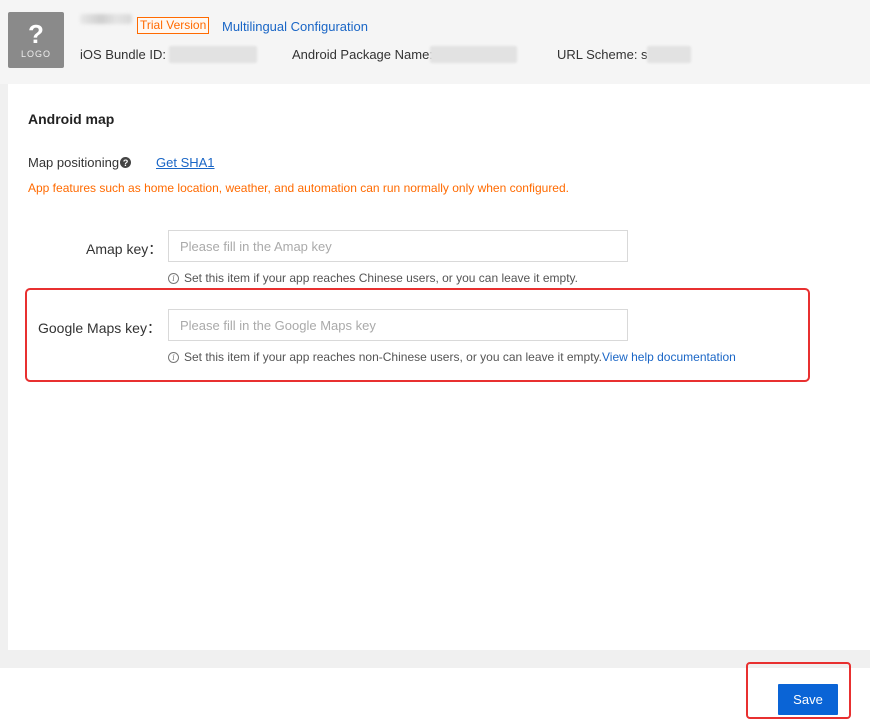  What do you see at coordinates (71, 119) in the screenshot?
I see `section-title: Android map` at bounding box center [71, 119].